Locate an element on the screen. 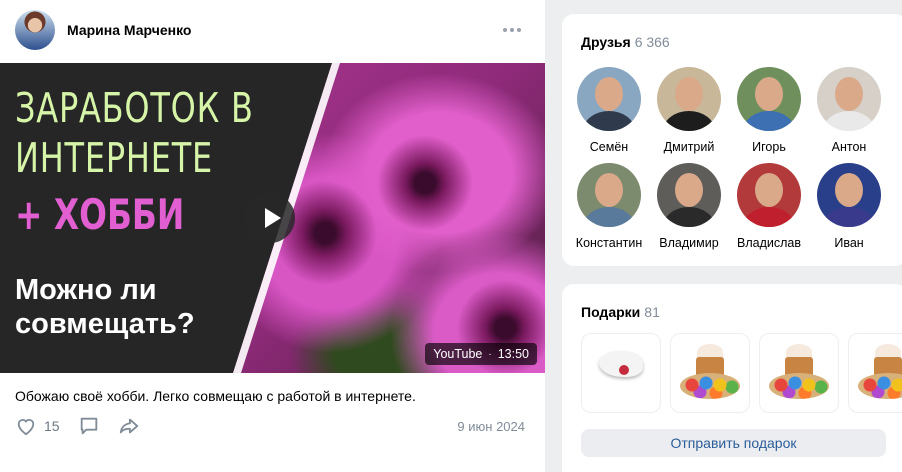  friend-item: Семён is located at coordinates (609, 110).